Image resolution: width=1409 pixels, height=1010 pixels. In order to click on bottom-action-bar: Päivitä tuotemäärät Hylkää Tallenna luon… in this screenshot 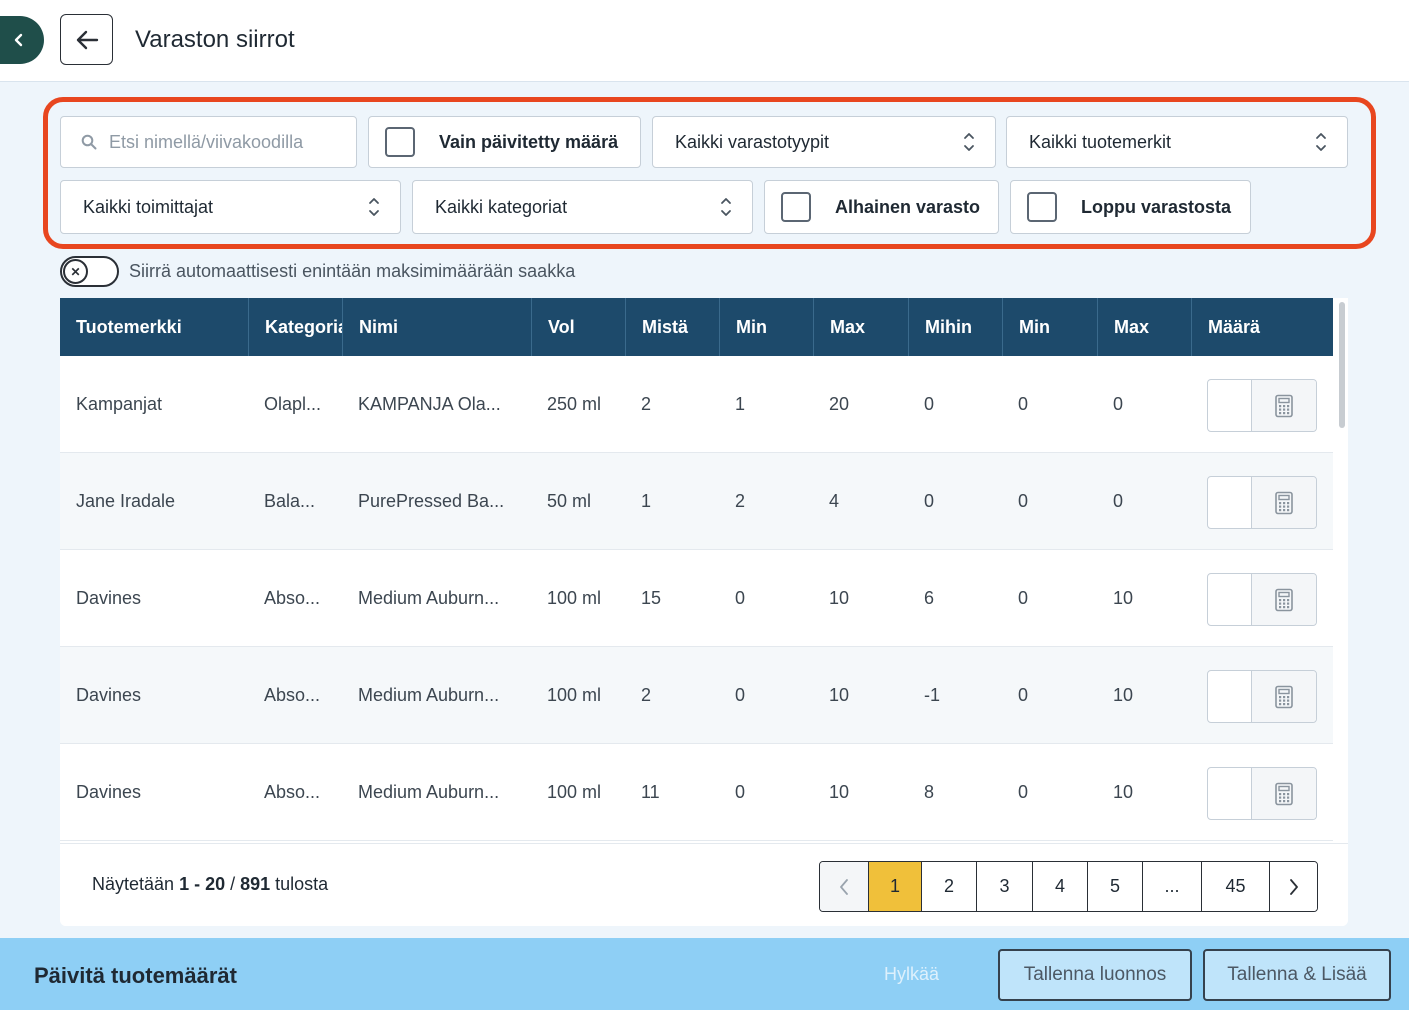, I will do `click(704, 974)`.